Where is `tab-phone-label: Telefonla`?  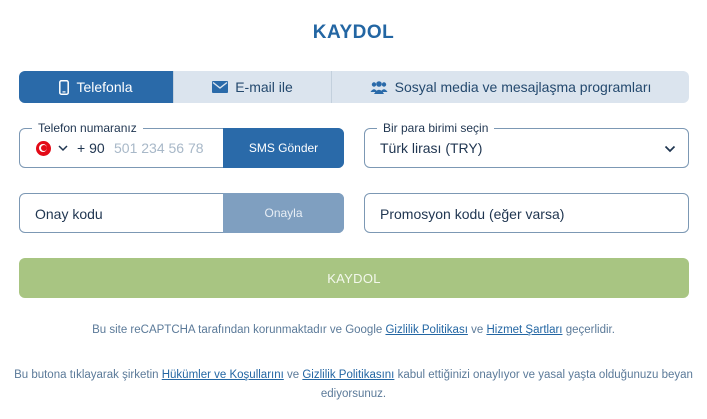
tab-phone-label: Telefonla is located at coordinates (104, 87).